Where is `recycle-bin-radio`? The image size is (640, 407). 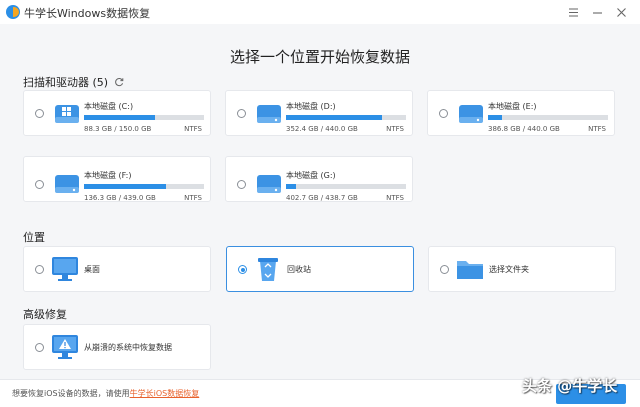
recycle-bin-radio is located at coordinates (242, 269).